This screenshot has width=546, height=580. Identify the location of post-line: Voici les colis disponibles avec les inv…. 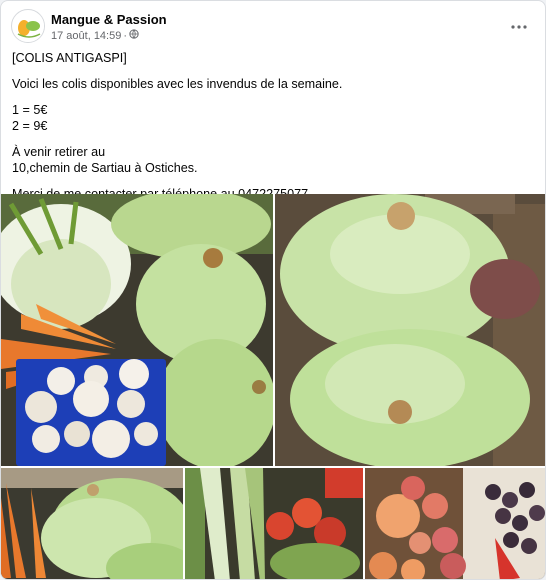
(177, 84).